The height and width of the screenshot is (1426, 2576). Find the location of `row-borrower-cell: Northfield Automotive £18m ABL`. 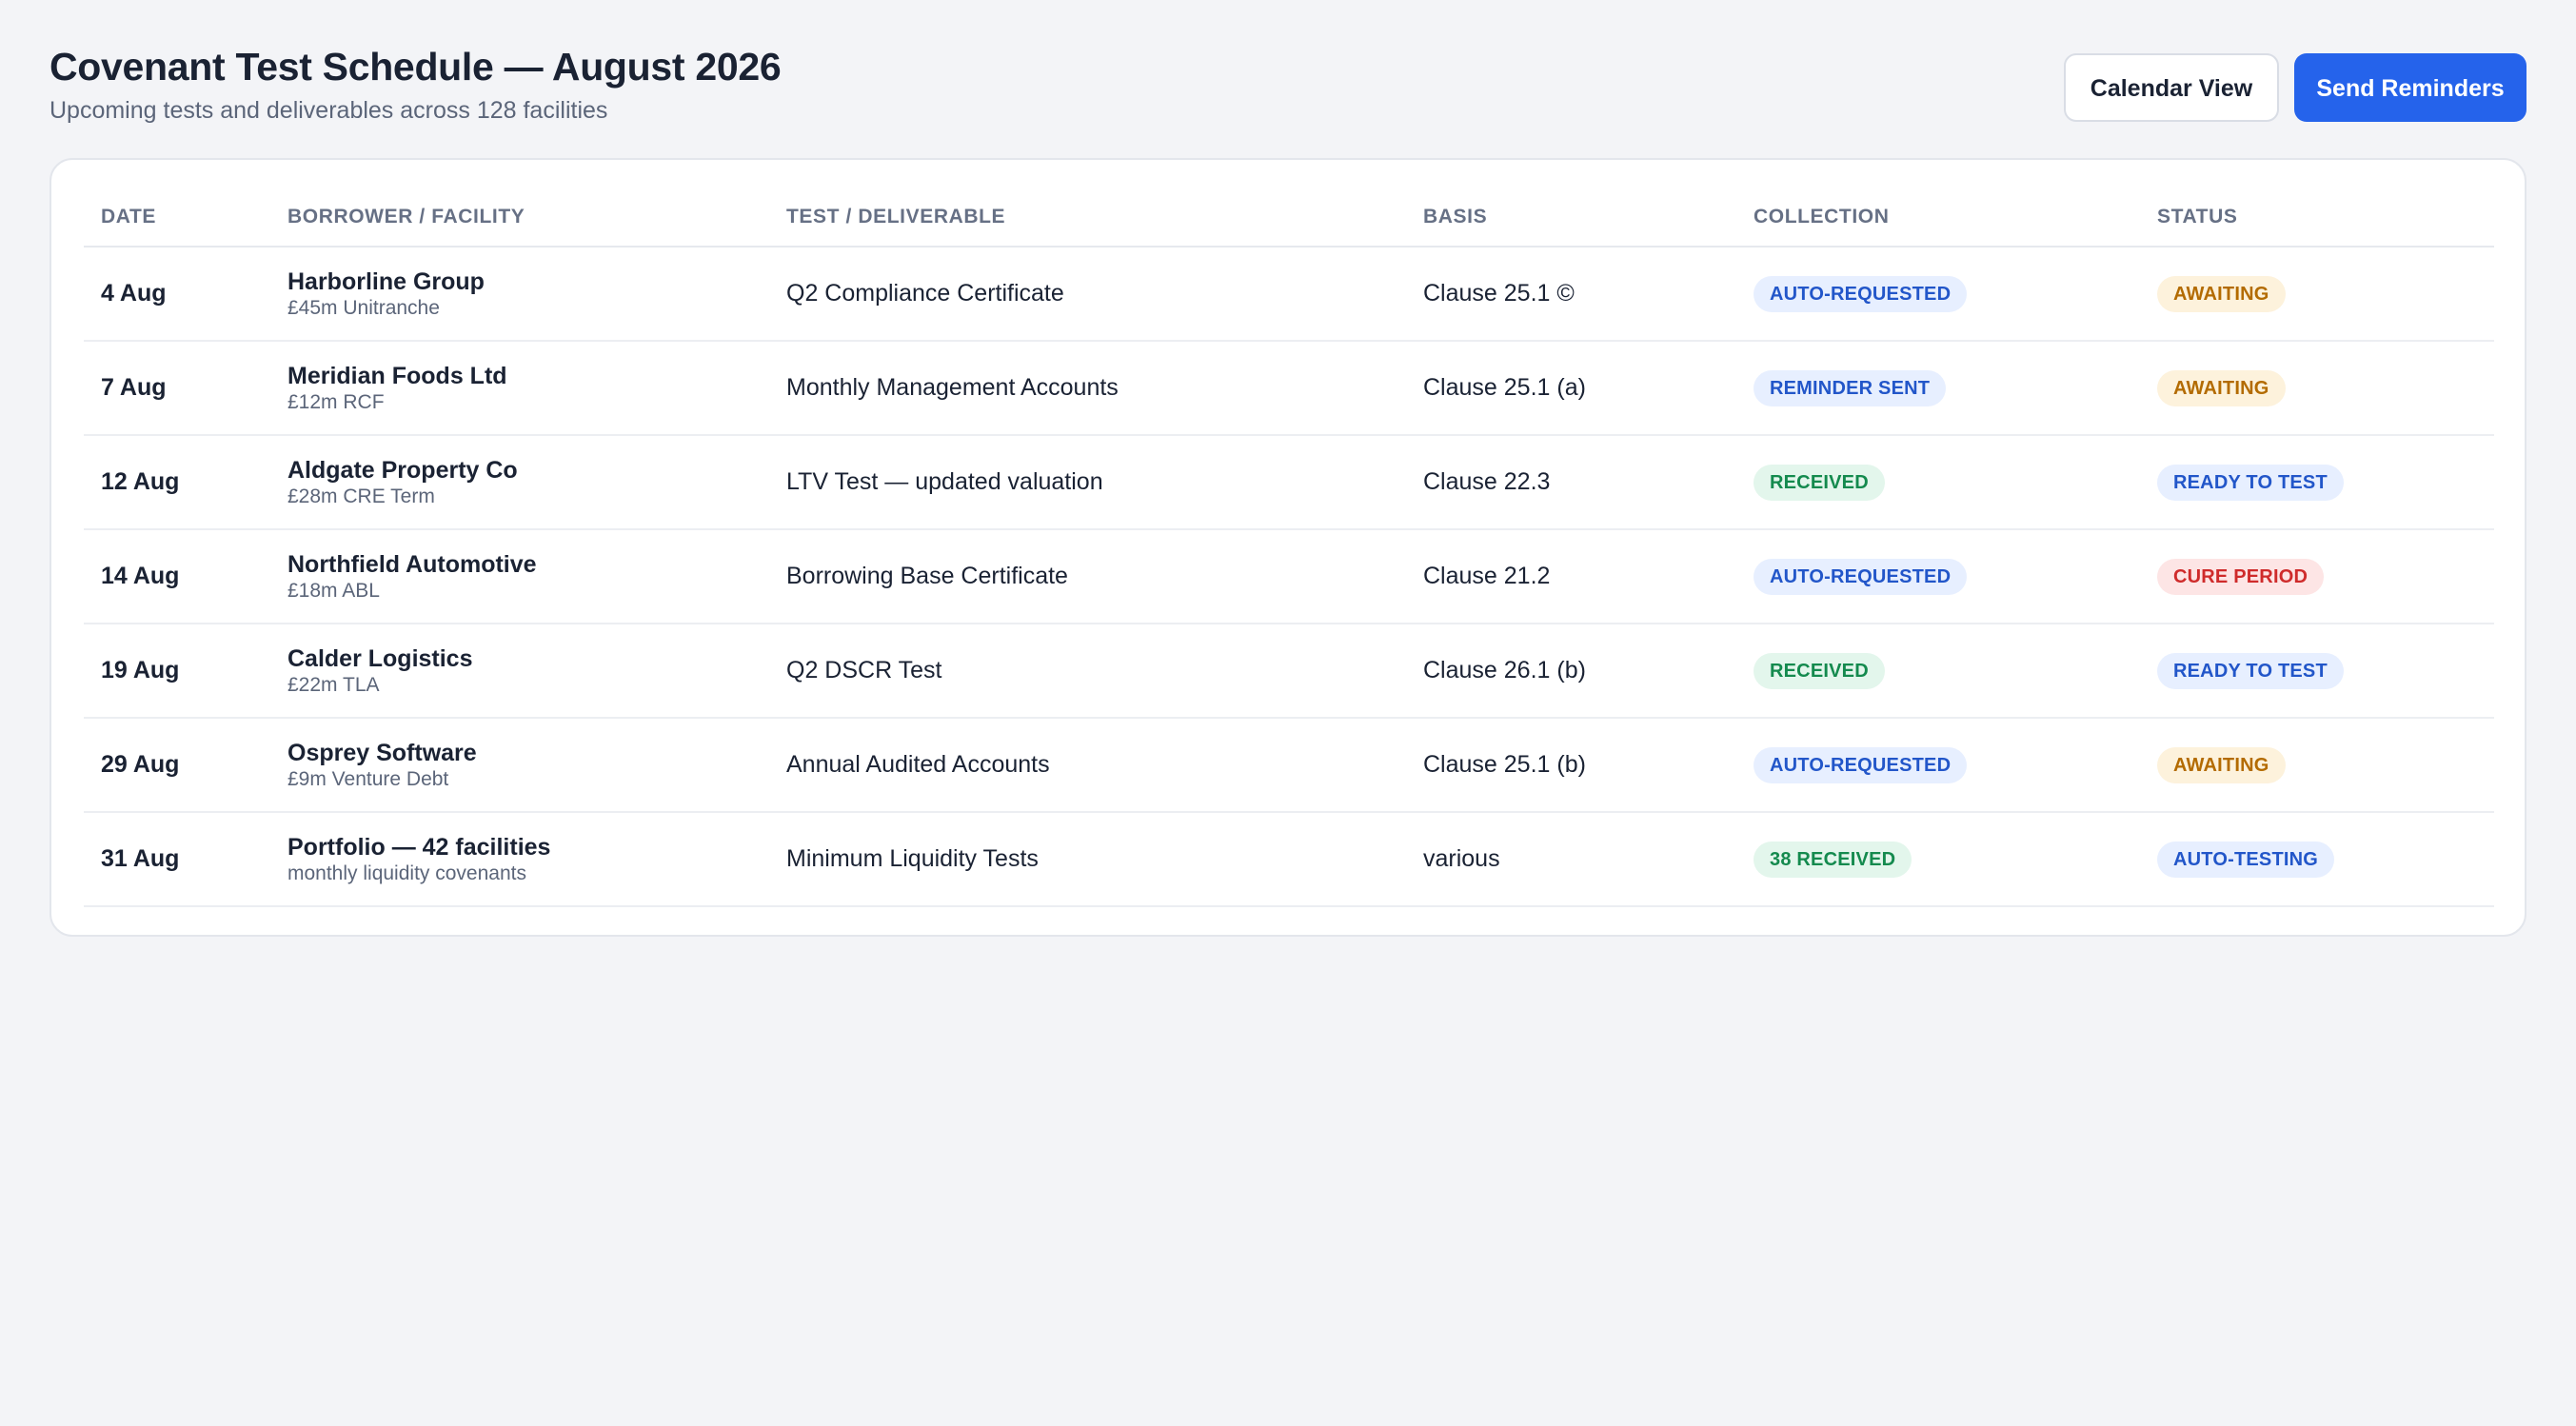

row-borrower-cell: Northfield Automotive £18m ABL is located at coordinates (520, 577).